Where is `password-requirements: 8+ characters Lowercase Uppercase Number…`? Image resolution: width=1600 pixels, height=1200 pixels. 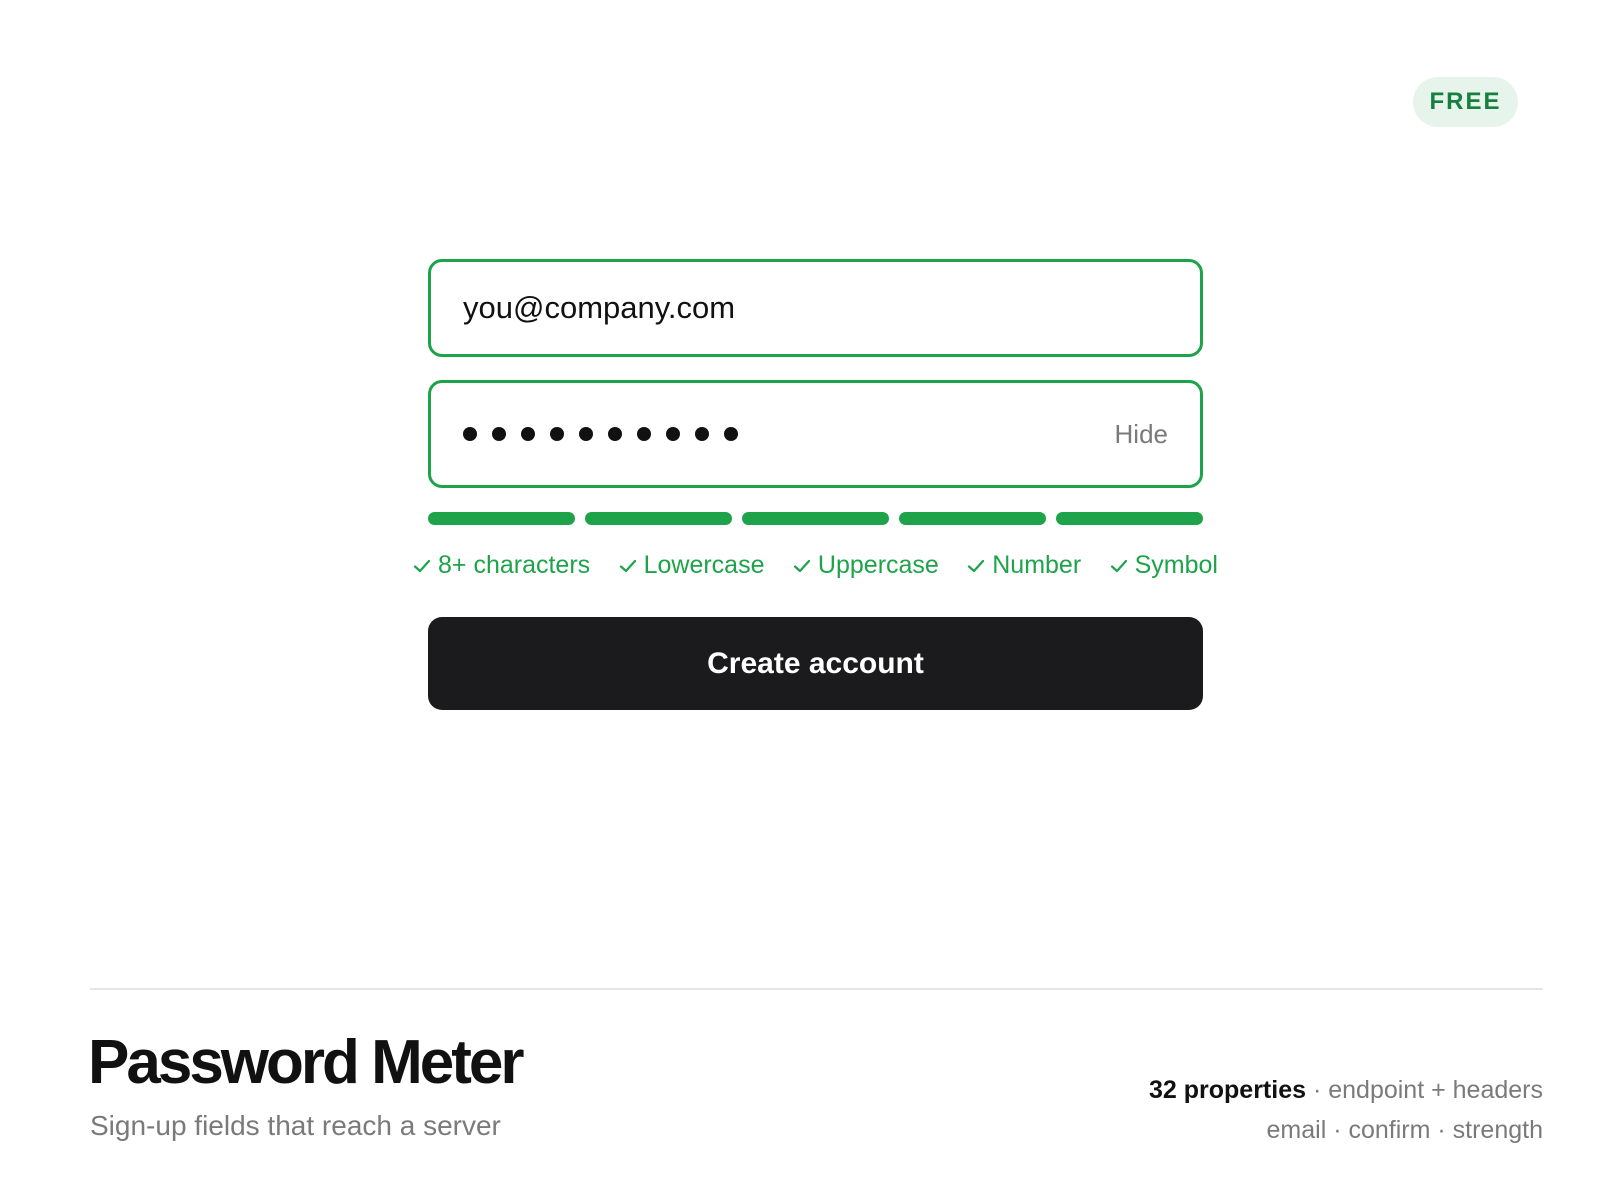 password-requirements: 8+ characters Lowercase Uppercase Number… is located at coordinates (815, 565).